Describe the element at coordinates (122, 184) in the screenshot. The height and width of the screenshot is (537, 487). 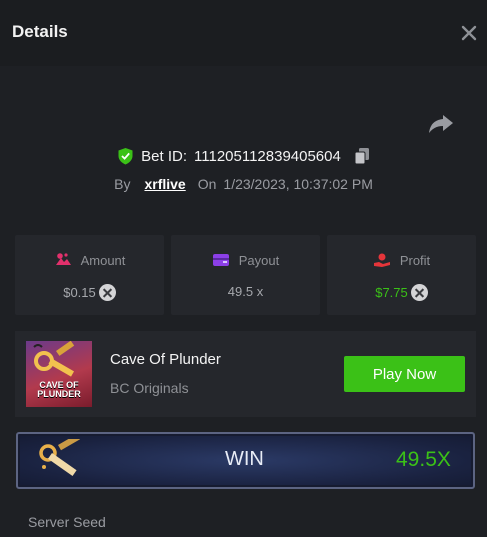
I see `by-label: By` at that location.